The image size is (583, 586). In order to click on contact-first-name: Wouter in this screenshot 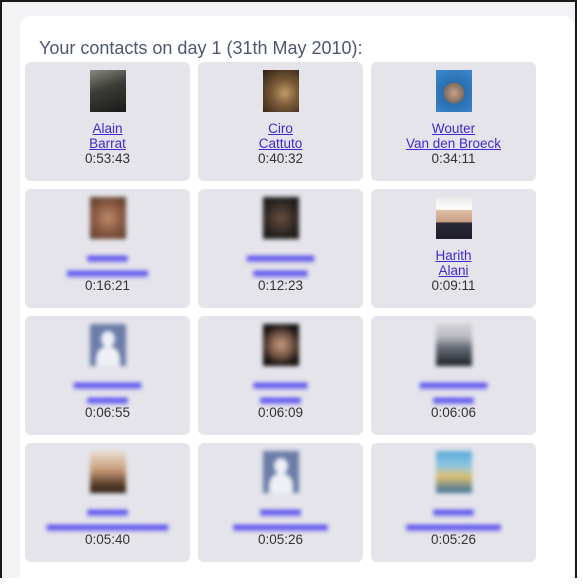, I will do `click(453, 128)`.